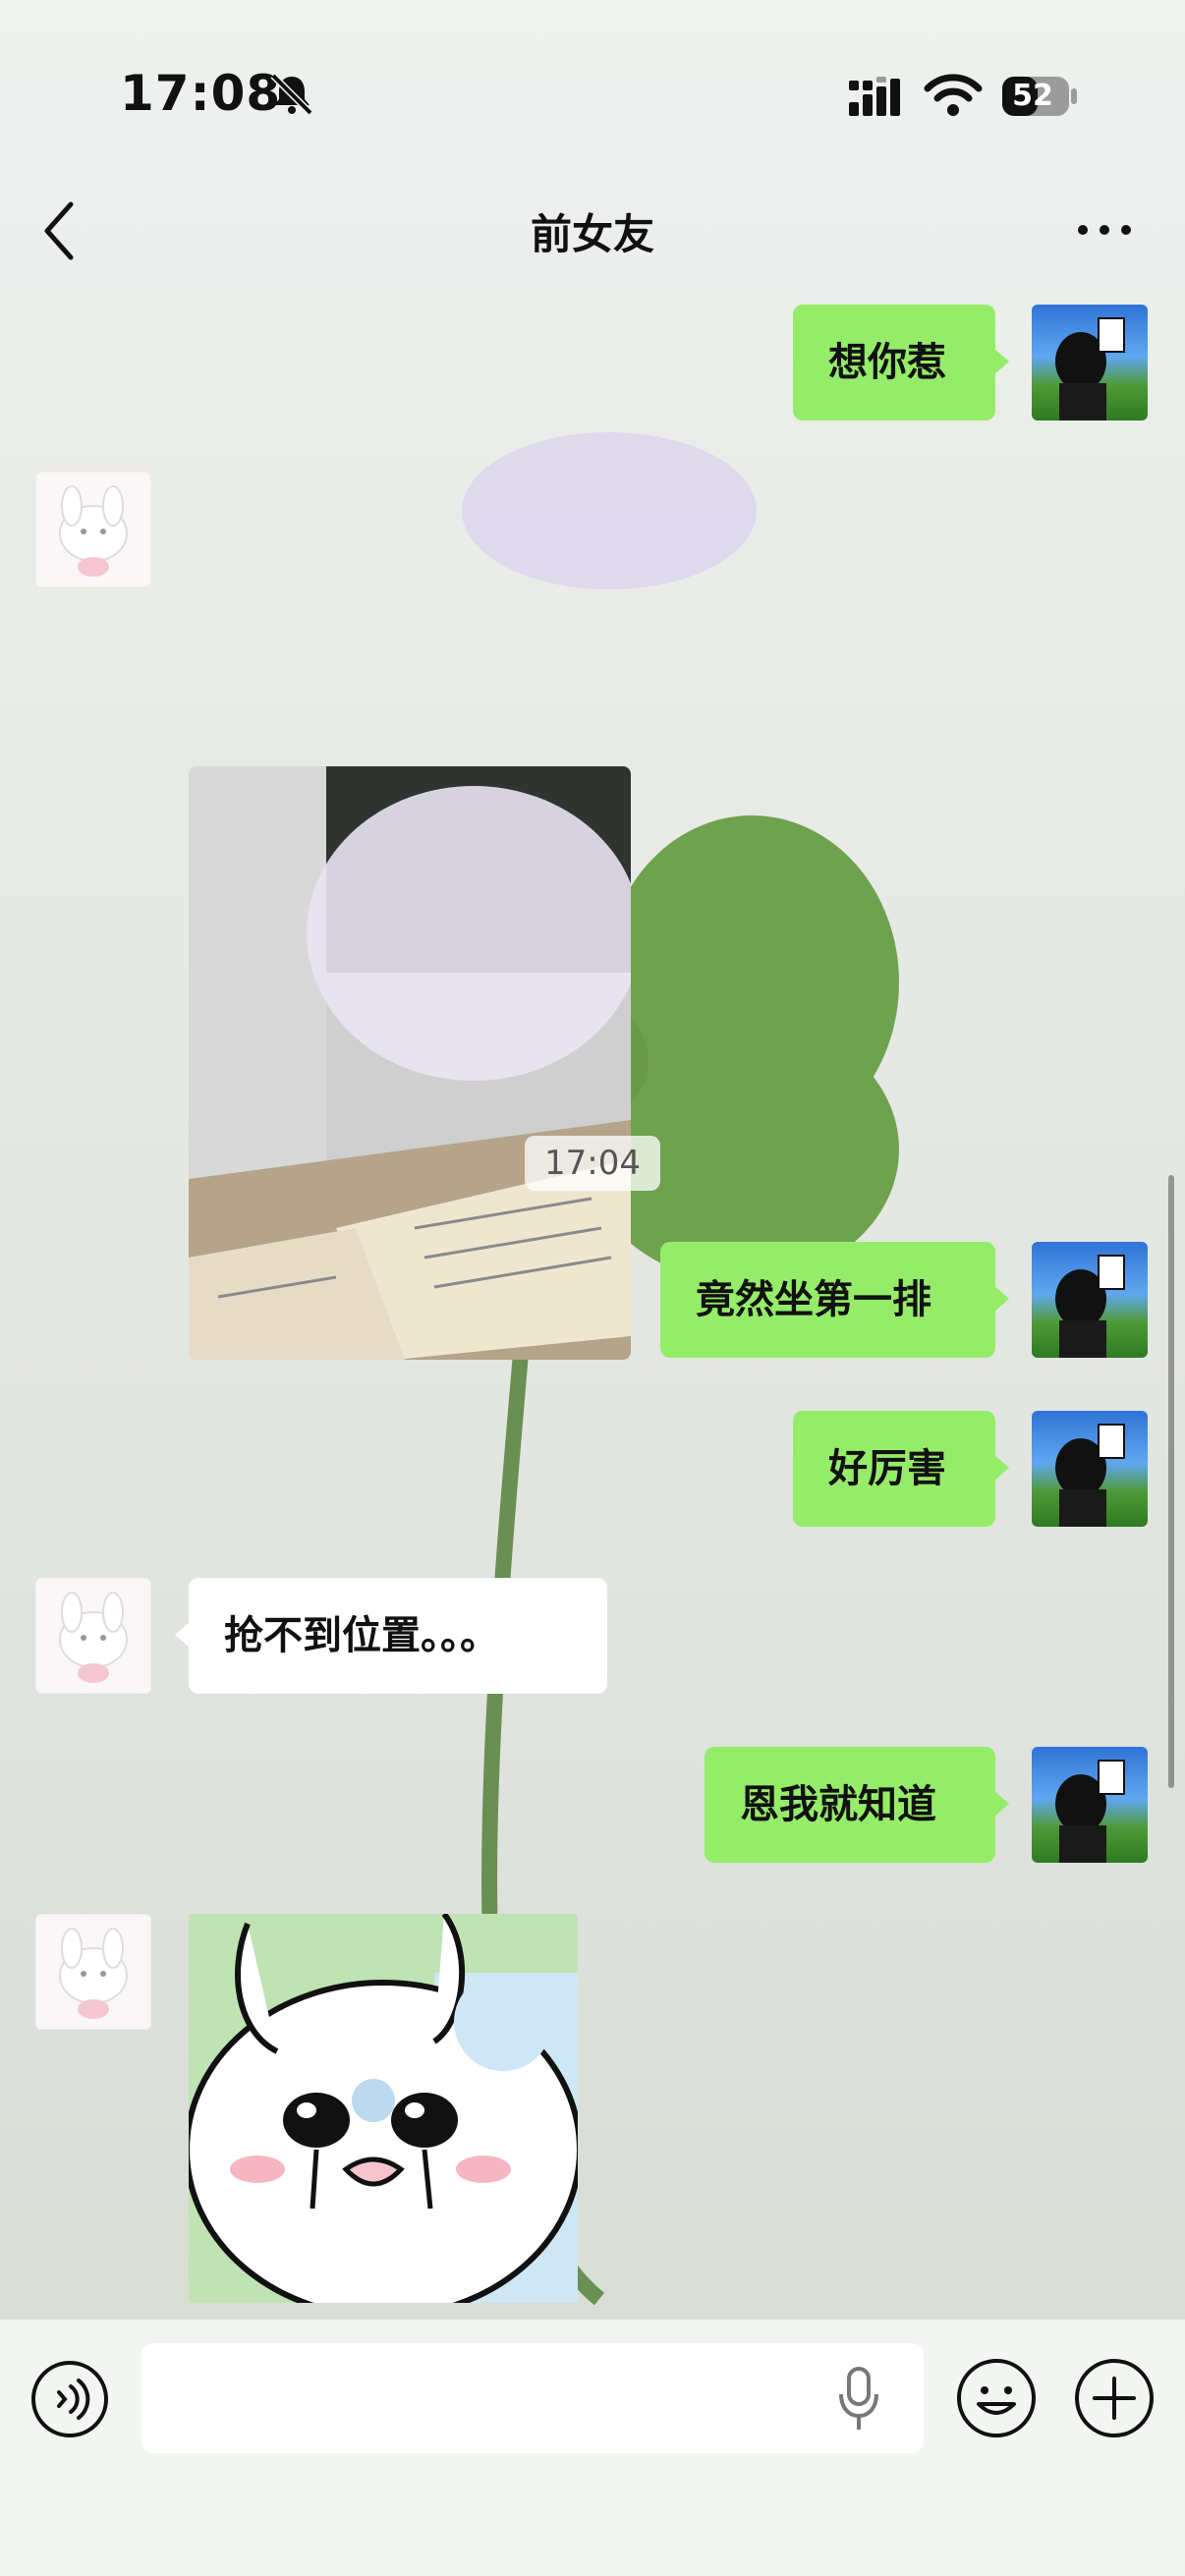 This screenshot has height=2576, width=1185. I want to click on input-bar, so click(592, 2447).